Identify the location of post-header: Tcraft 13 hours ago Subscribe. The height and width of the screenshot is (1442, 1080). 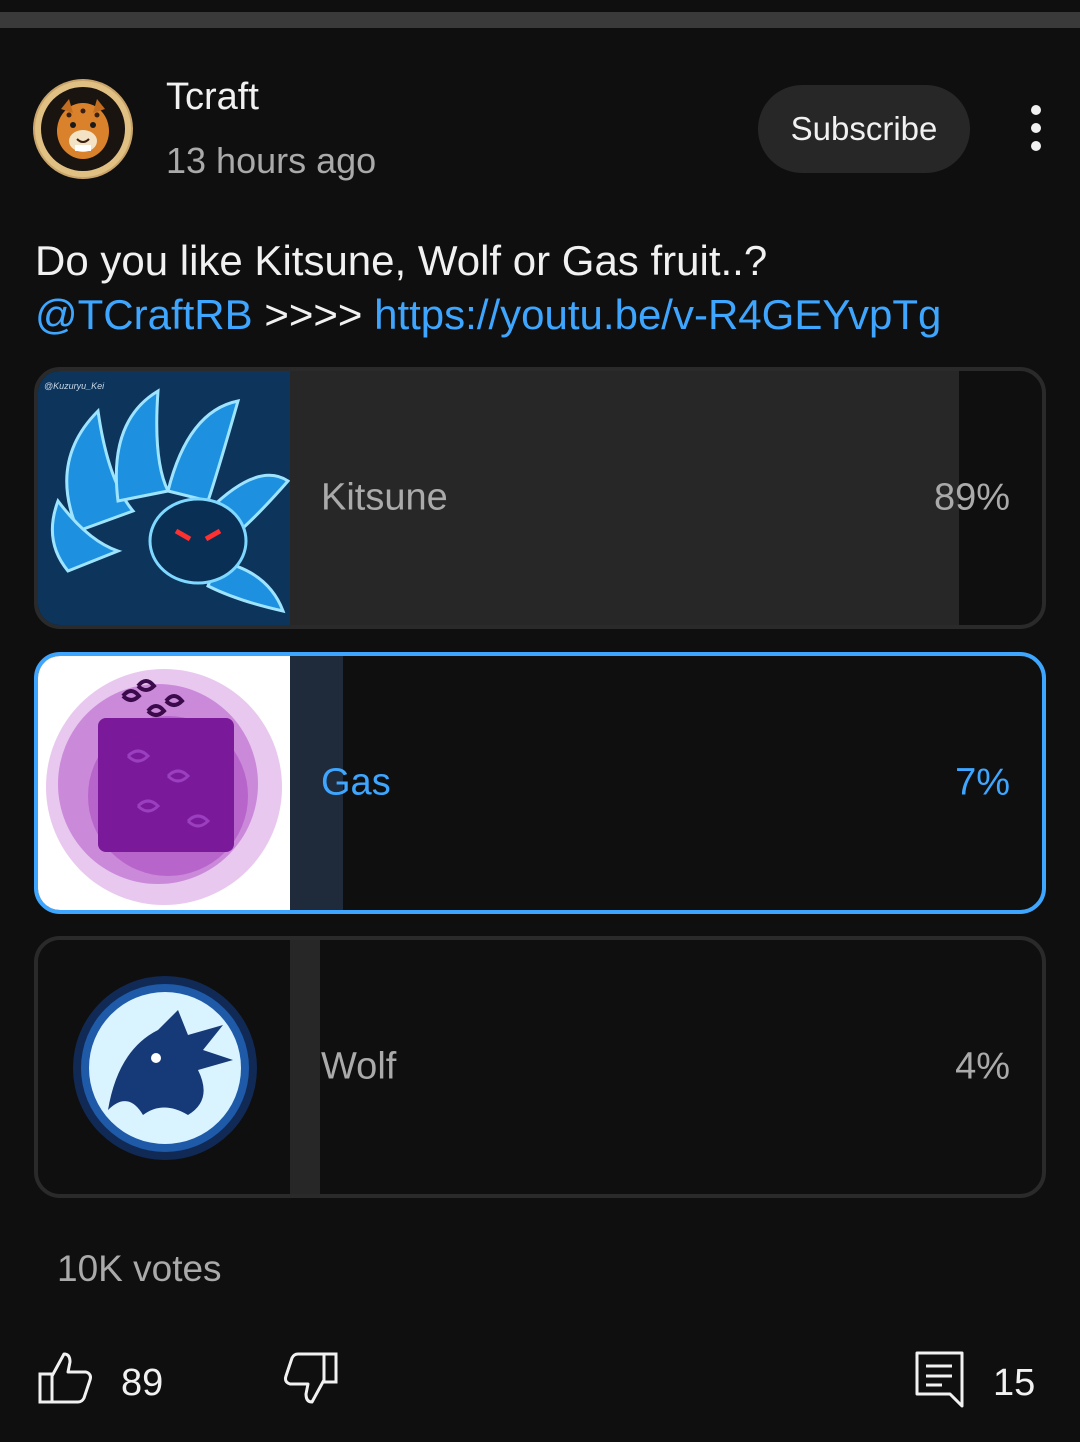
(540, 130).